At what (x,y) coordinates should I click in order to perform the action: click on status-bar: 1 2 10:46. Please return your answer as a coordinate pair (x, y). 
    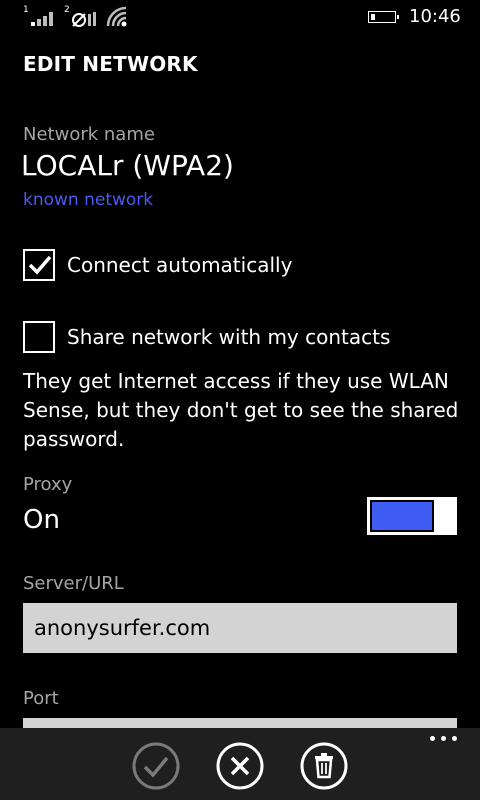
    Looking at the image, I should click on (240, 17).